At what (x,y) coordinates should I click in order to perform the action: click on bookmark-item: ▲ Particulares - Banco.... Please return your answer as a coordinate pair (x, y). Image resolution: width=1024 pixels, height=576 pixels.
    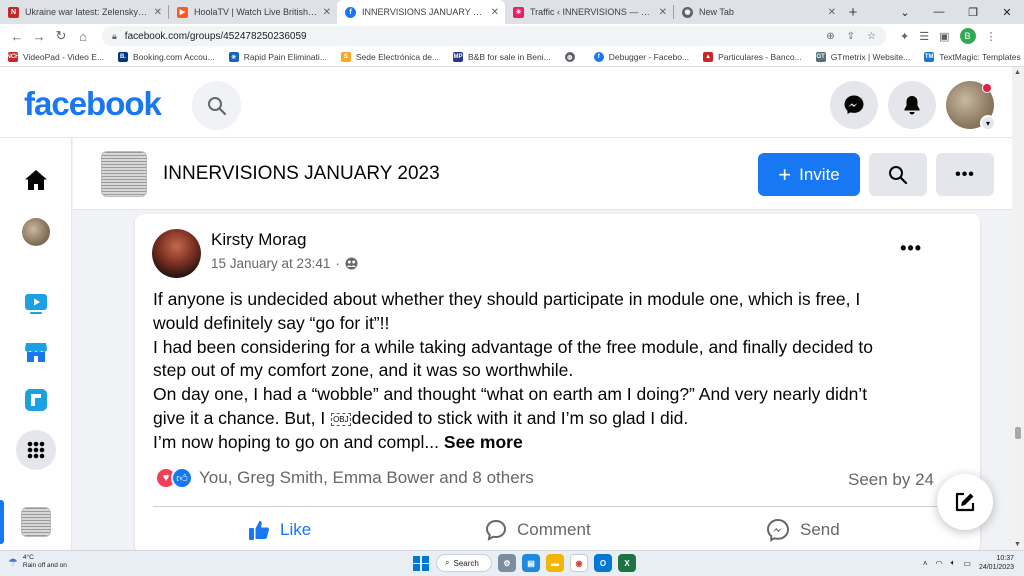
    Looking at the image, I should click on (752, 57).